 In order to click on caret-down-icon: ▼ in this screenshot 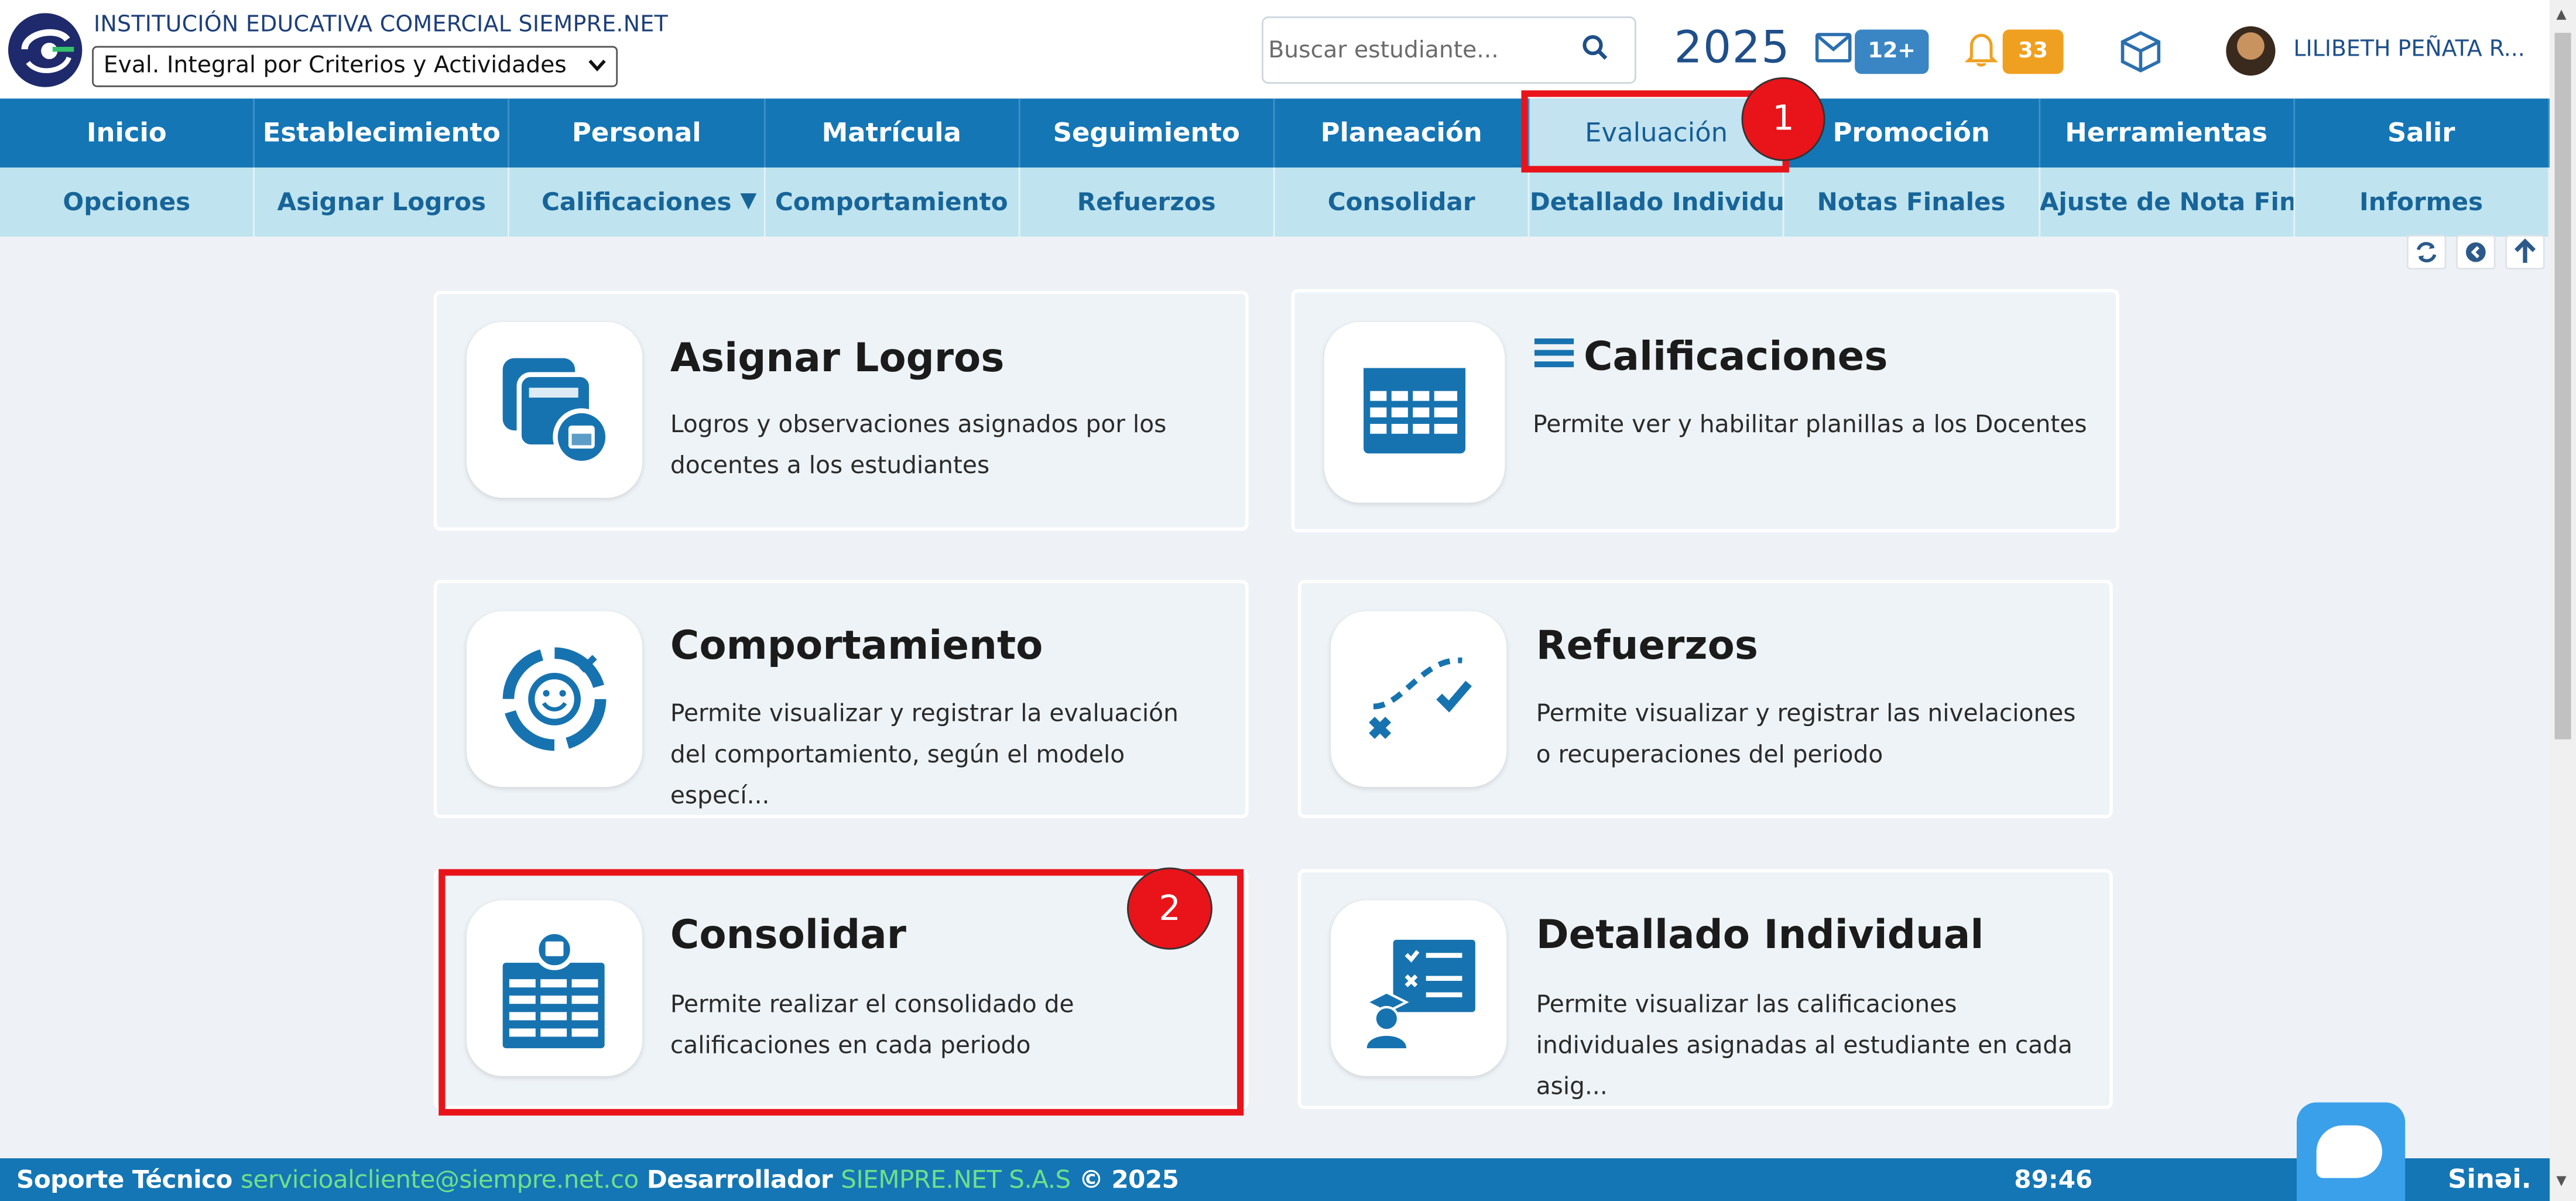, I will do `click(748, 201)`.